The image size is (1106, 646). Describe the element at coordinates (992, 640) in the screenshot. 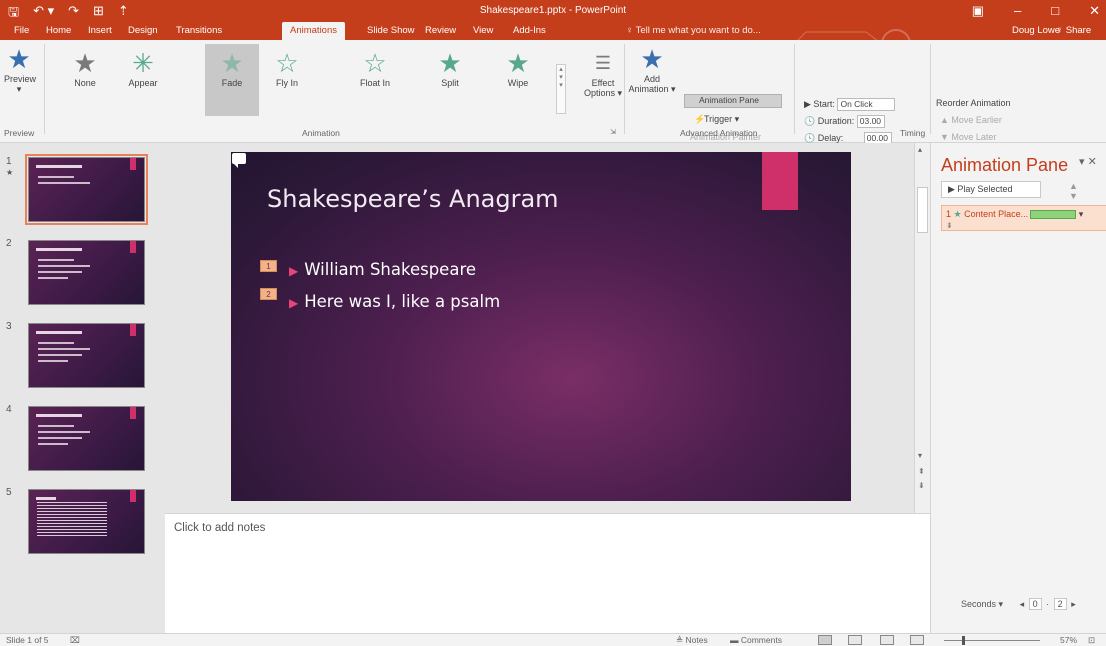

I see `zoom-slider` at that location.